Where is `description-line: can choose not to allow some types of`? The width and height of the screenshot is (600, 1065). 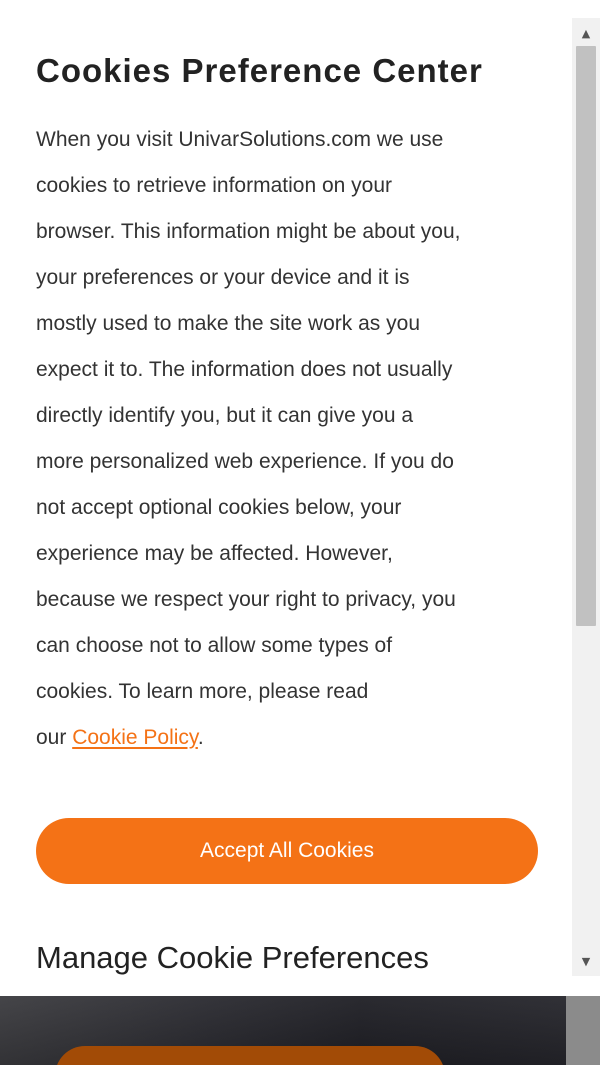
description-line: can choose not to allow some types of is located at coordinates (214, 645).